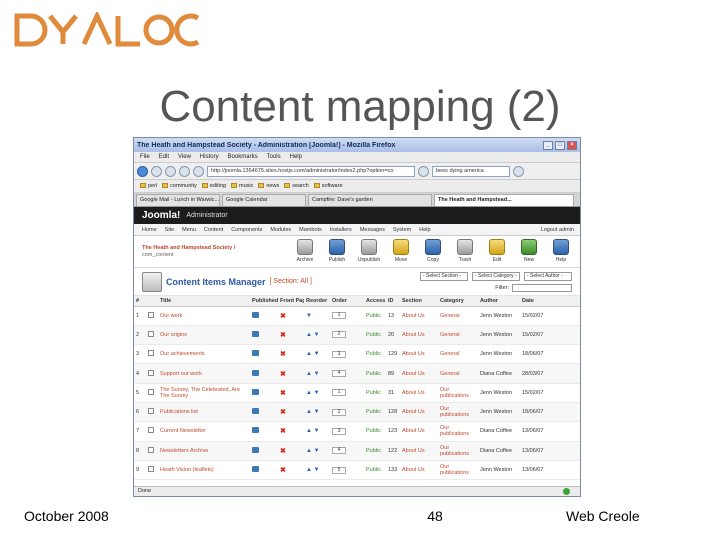 This screenshot has width=720, height=540. What do you see at coordinates (184, 157) in the screenshot?
I see `menu-view: View` at bounding box center [184, 157].